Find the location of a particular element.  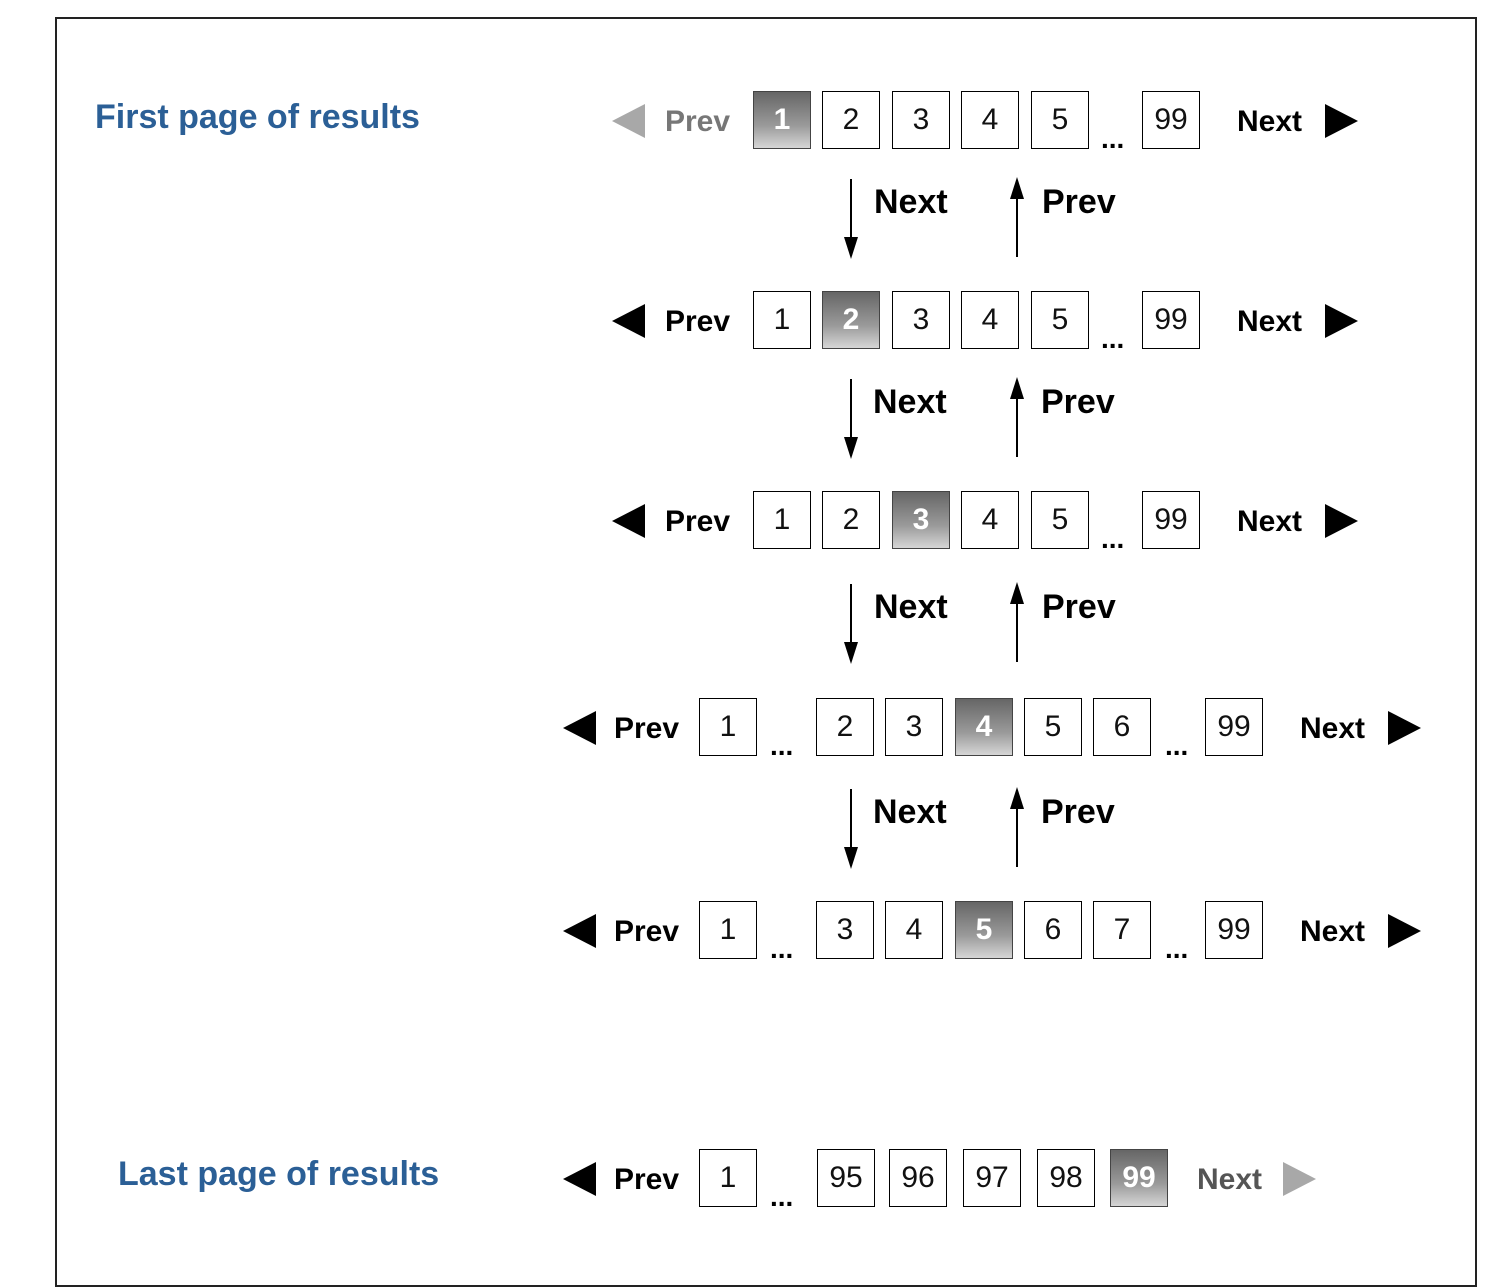

current-page-button: 3 is located at coordinates (921, 520).